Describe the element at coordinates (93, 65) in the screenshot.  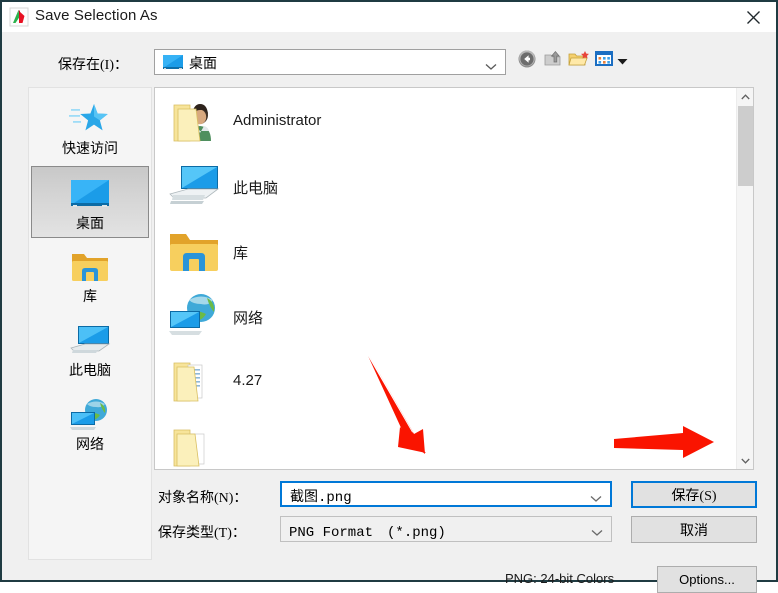
I see `look-in-label: 保存在(I)：` at that location.